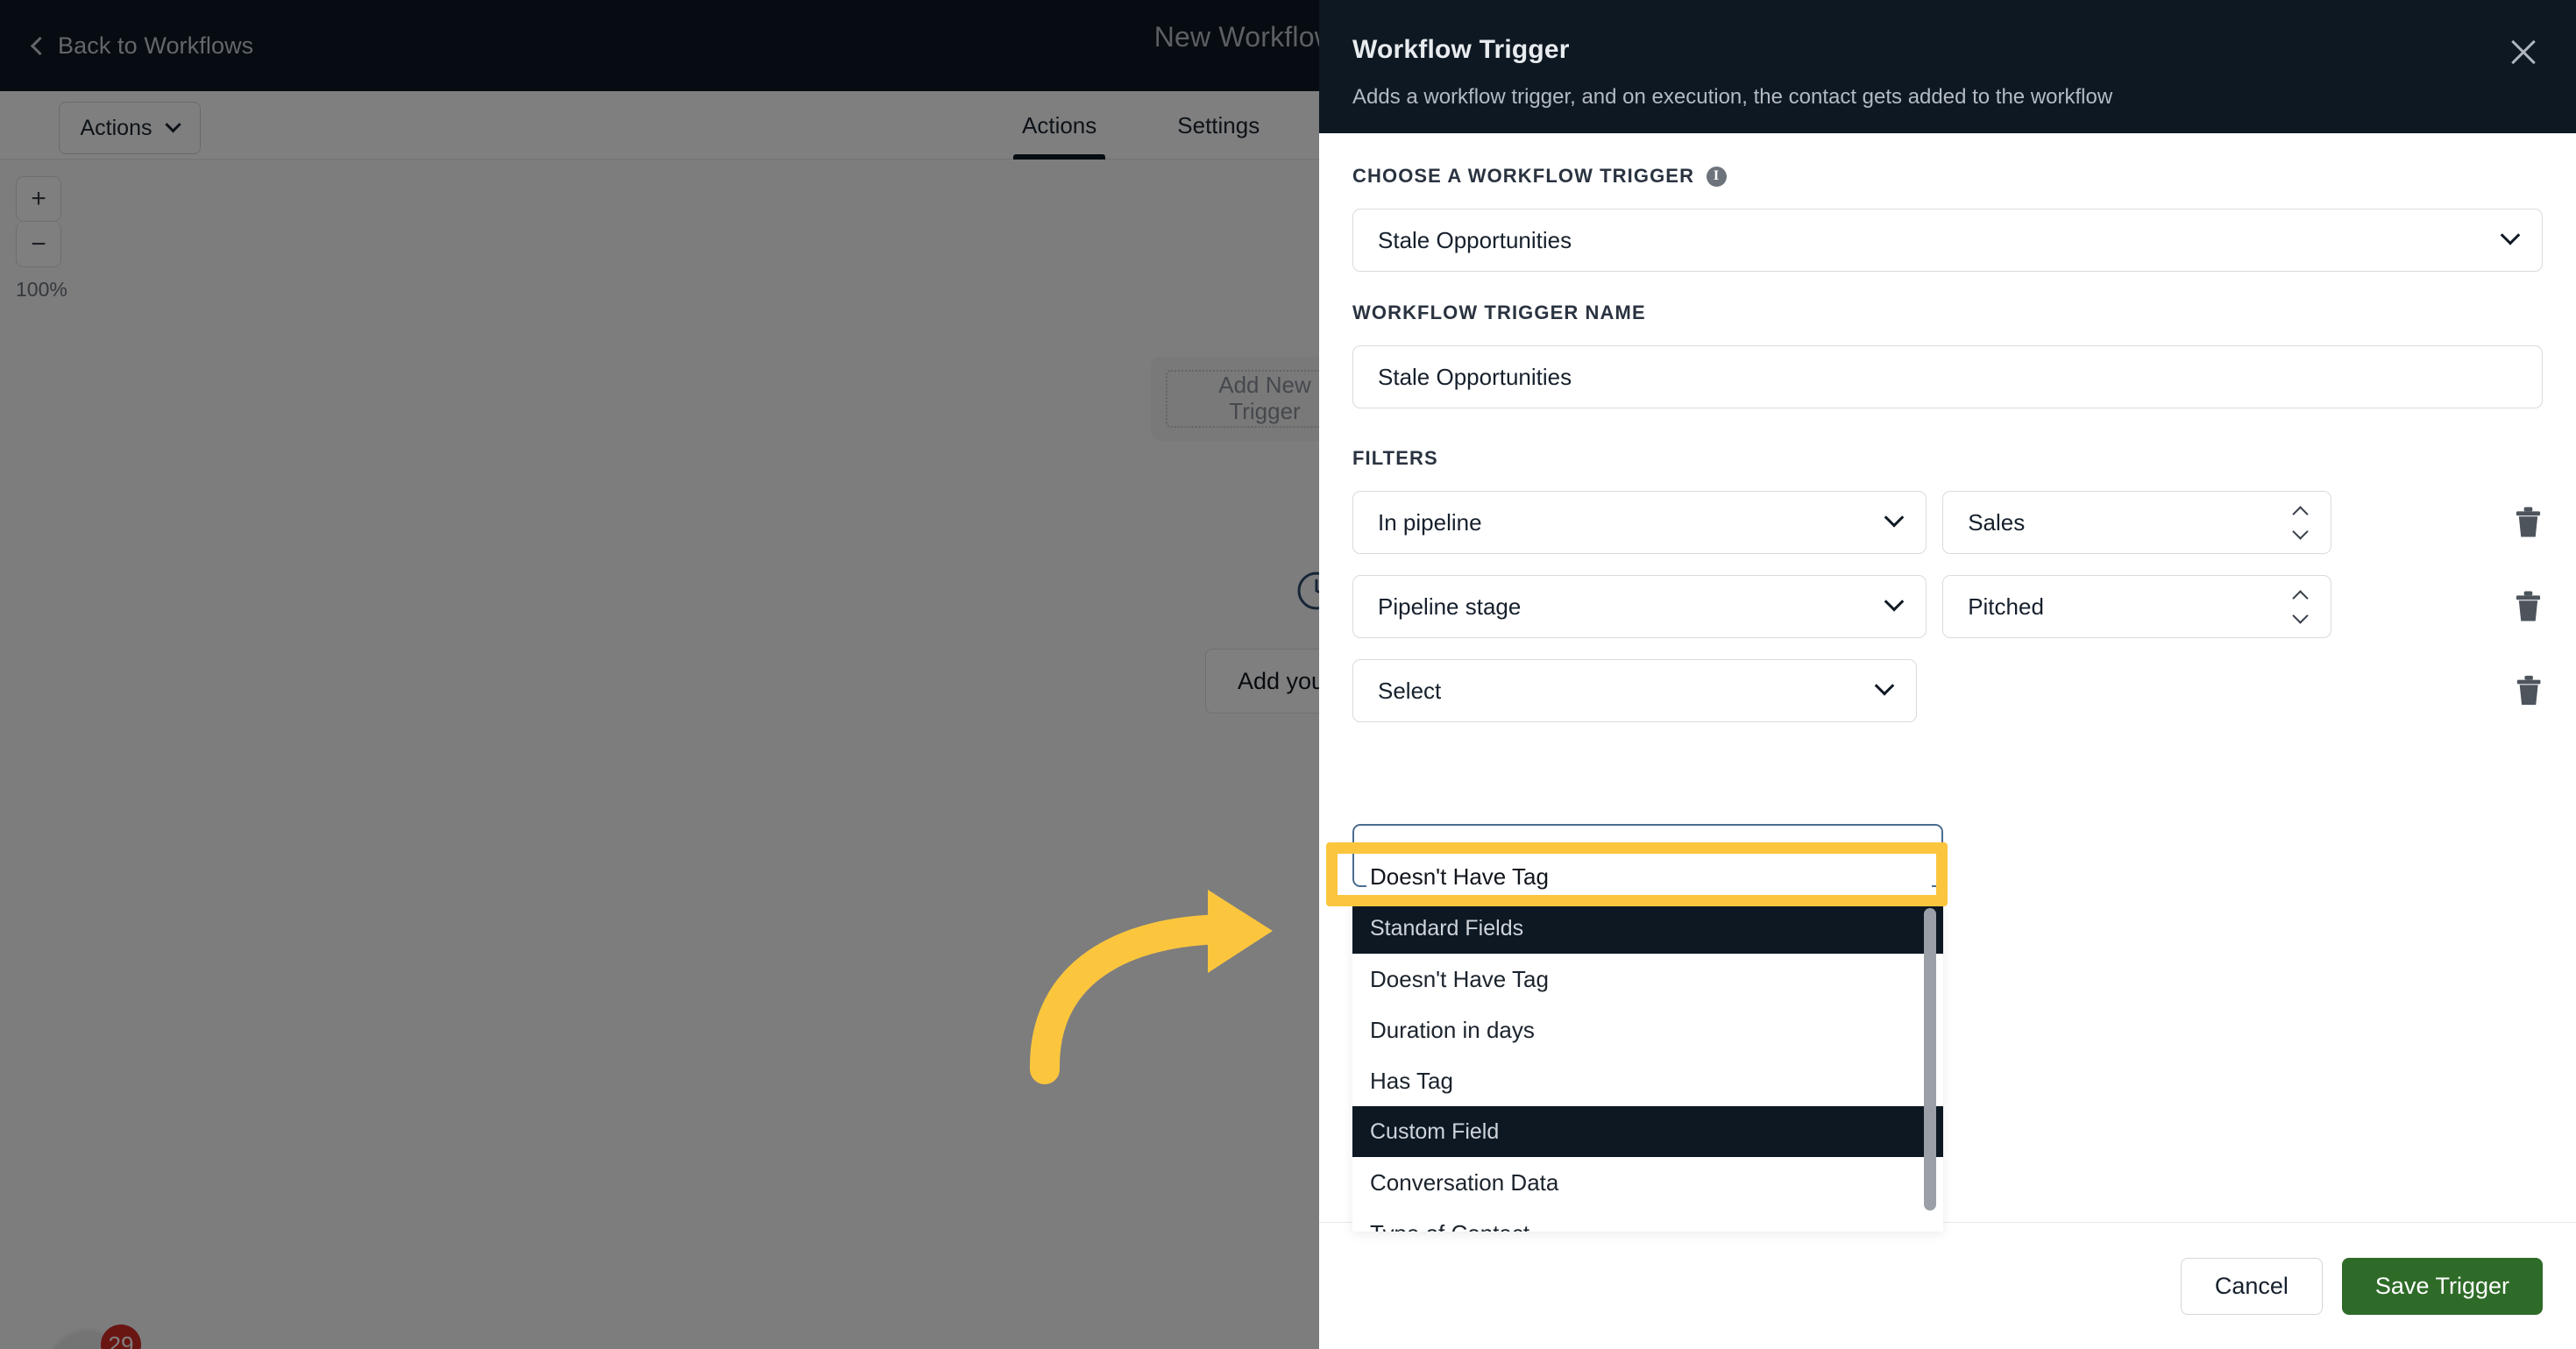 Image resolution: width=2576 pixels, height=1349 pixels. I want to click on trigger-name-label: WORKFLOW TRIGGER NAME, so click(1499, 312).